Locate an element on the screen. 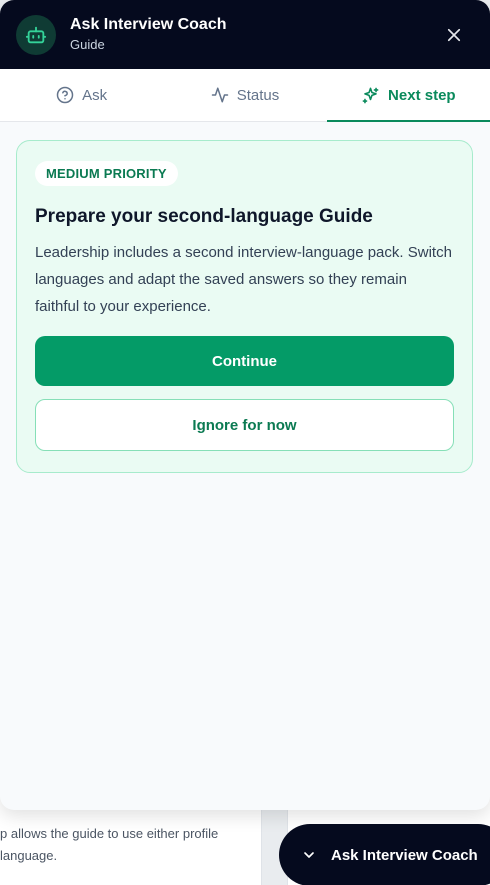 This screenshot has width=490, height=885. sparkle-icon is located at coordinates (370, 95).